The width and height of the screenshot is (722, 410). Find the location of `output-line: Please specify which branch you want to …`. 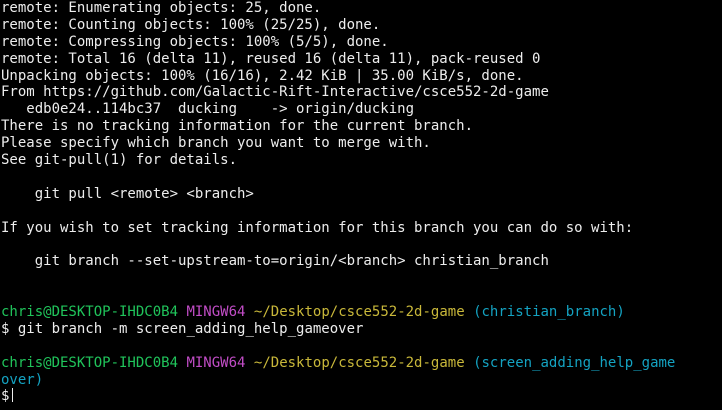

output-line: Please specify which branch you want to … is located at coordinates (216, 143).